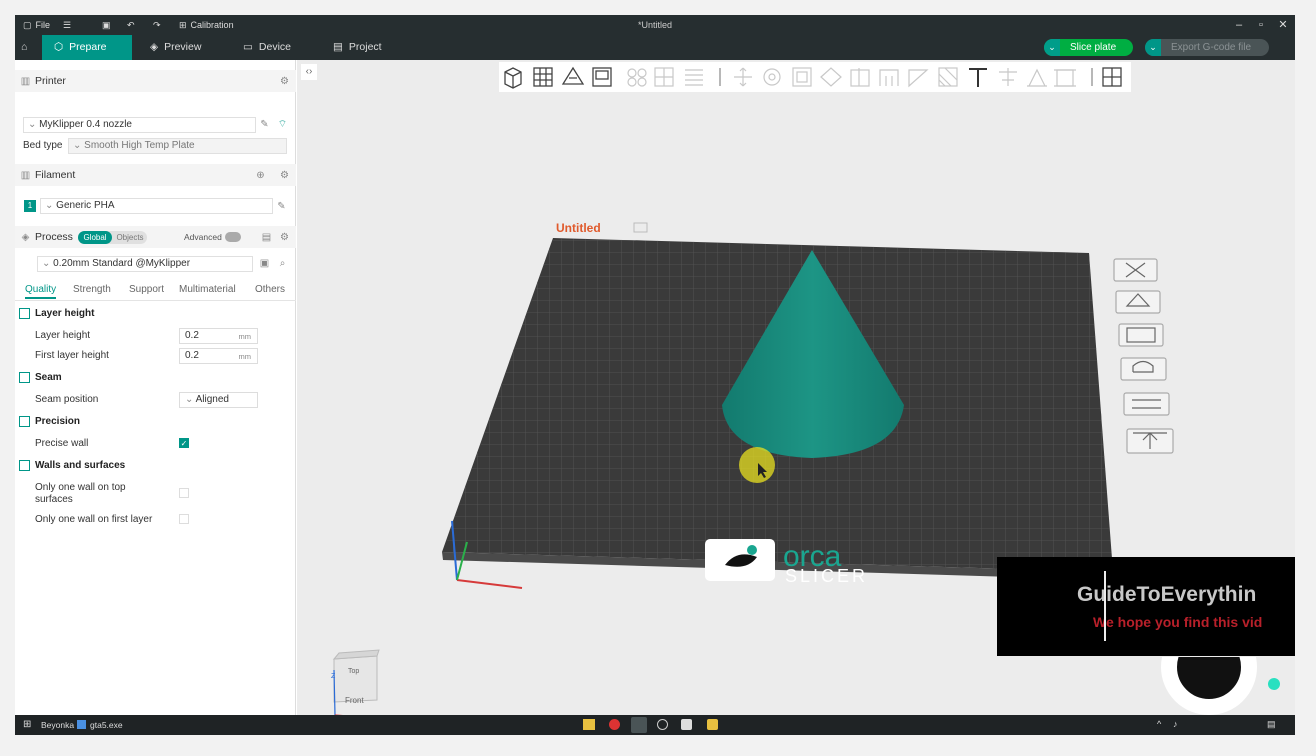 This screenshot has width=1316, height=756. What do you see at coordinates (354, 700) in the screenshot?
I see `view-cube-front: Front` at bounding box center [354, 700].